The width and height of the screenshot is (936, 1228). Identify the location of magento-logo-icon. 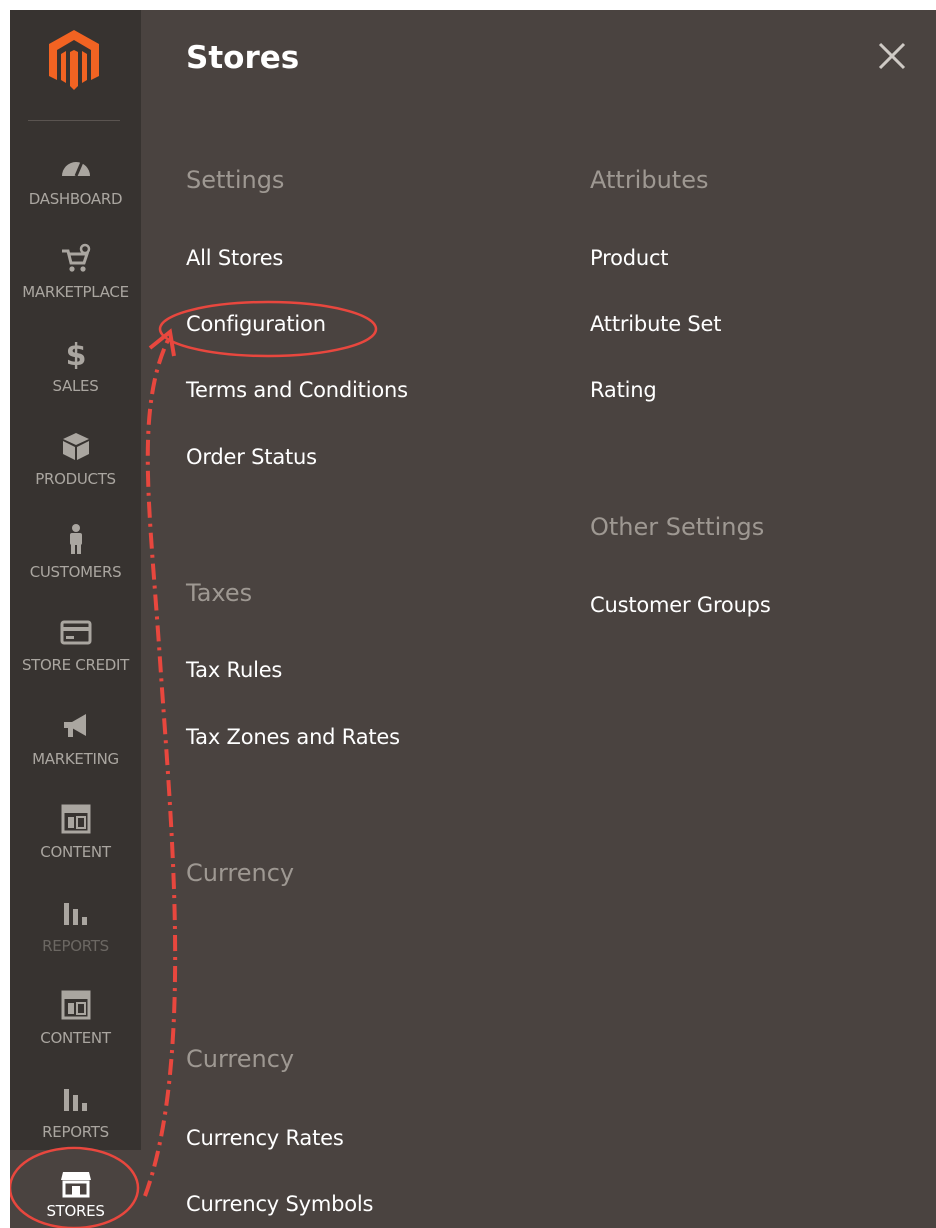
(74, 60).